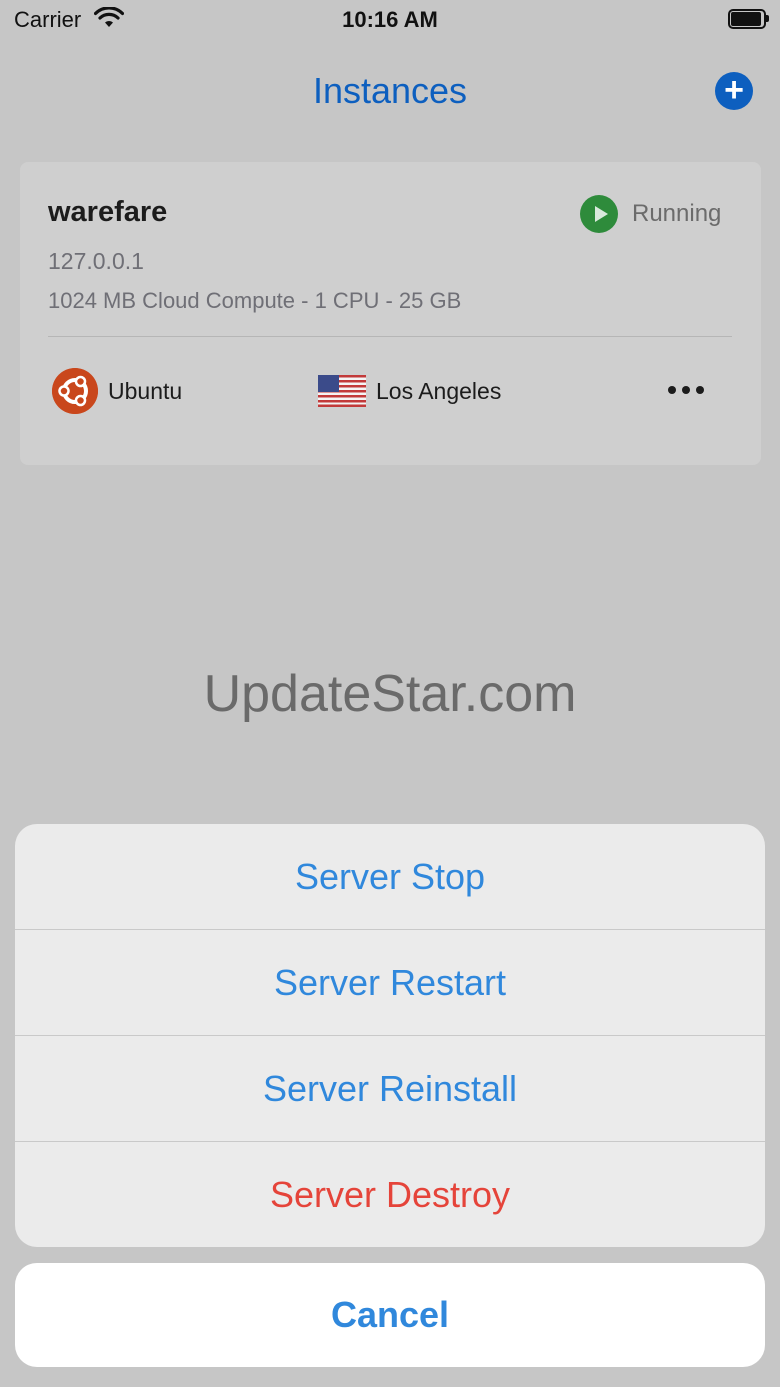  Describe the element at coordinates (390, 1194) in the screenshot. I see `server-destroy-button: Server Destroy` at that location.